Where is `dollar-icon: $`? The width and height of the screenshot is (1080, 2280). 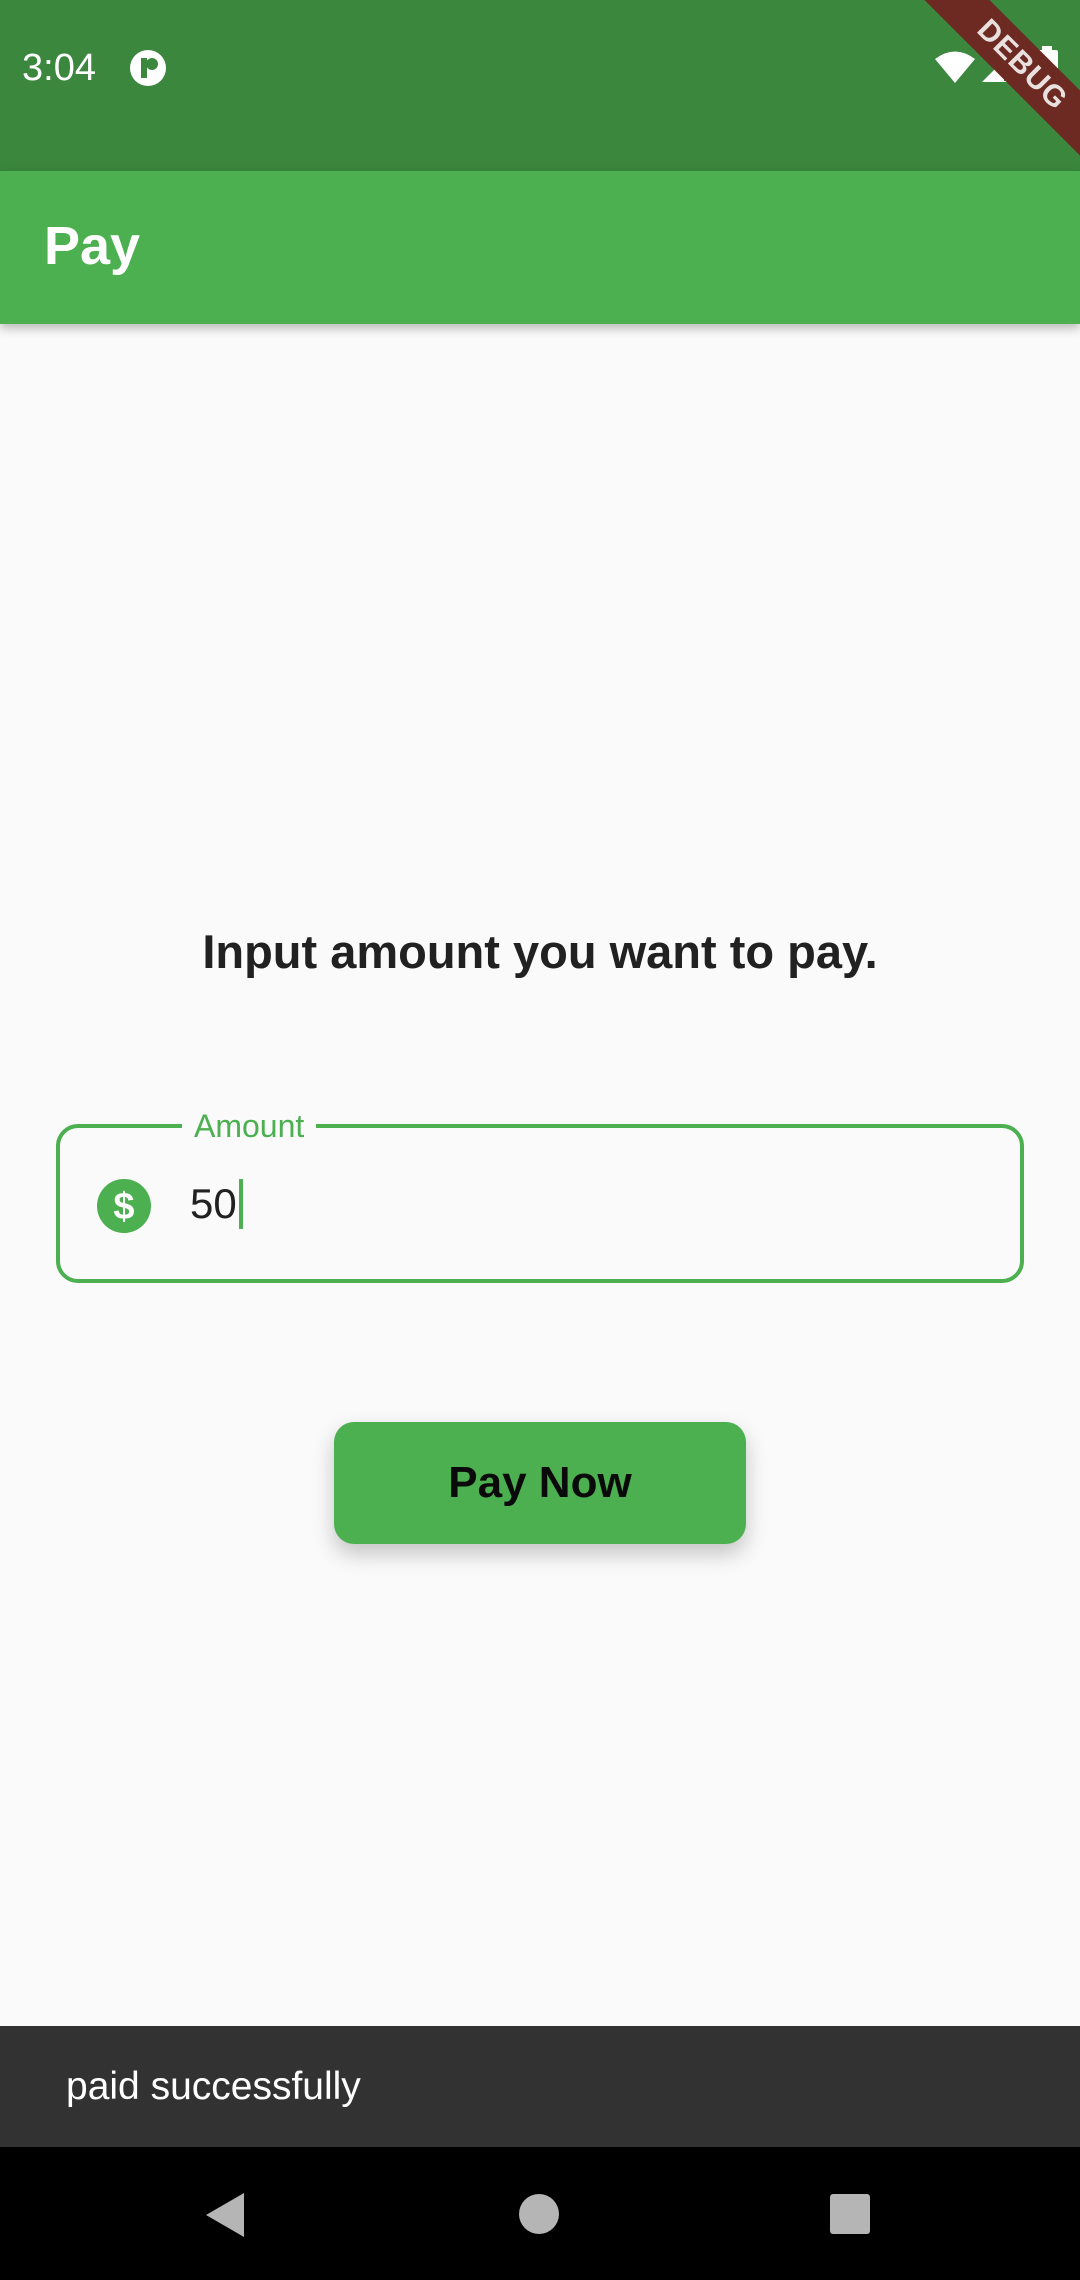 dollar-icon: $ is located at coordinates (124, 1206).